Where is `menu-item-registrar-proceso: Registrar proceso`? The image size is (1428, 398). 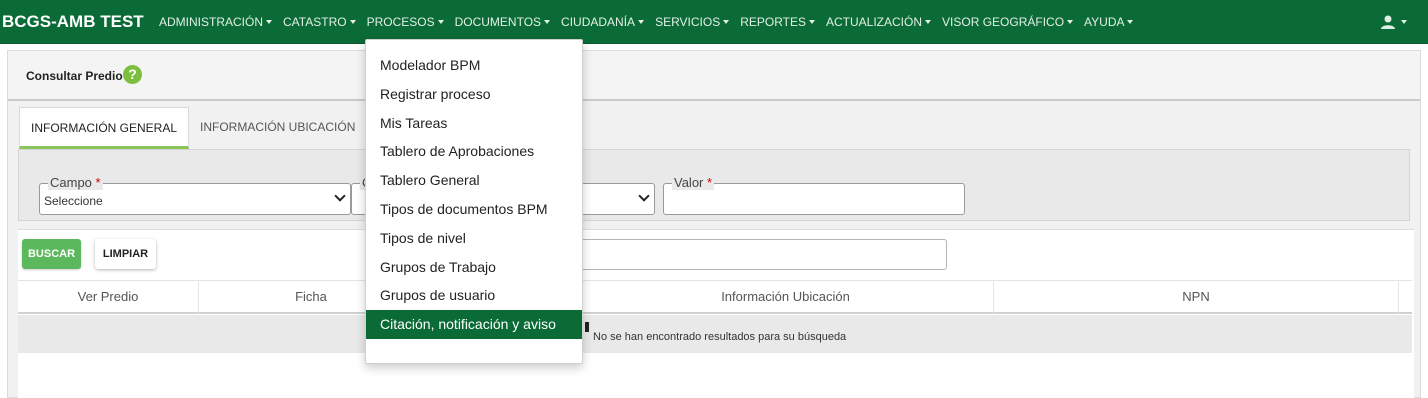
menu-item-registrar-proceso: Registrar proceso is located at coordinates (474, 94).